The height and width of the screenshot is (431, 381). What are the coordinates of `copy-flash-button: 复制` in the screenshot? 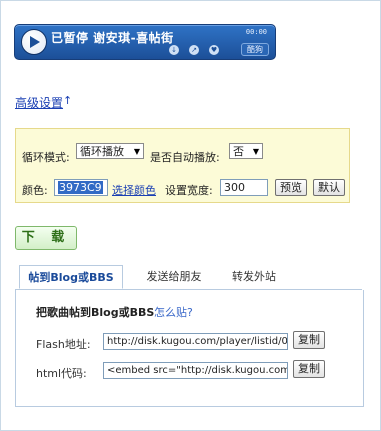 It's located at (309, 340).